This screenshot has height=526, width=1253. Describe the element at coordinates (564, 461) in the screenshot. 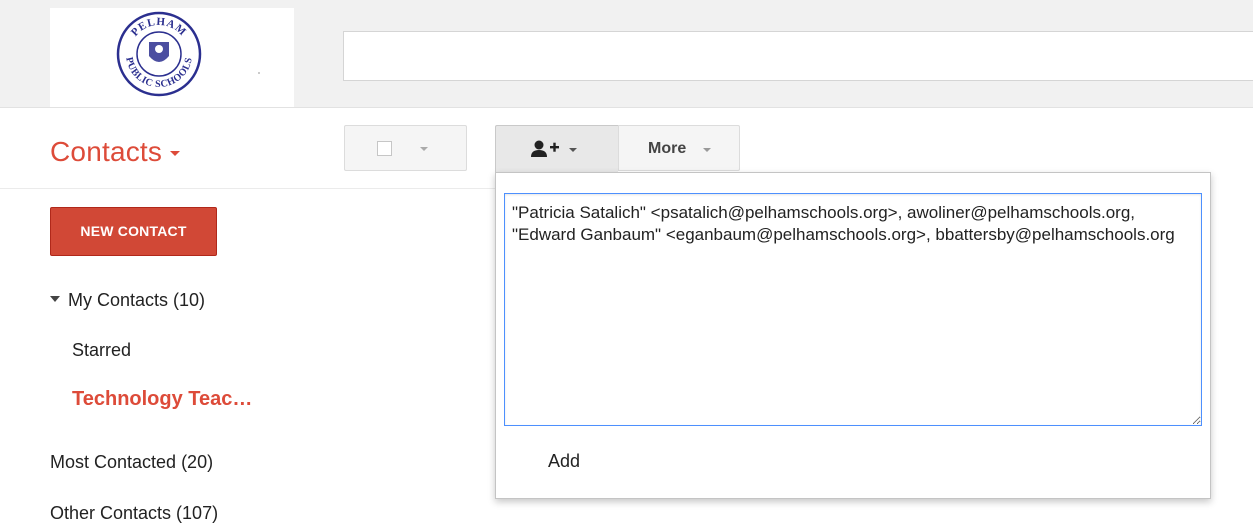

I see `add-button: Add` at that location.